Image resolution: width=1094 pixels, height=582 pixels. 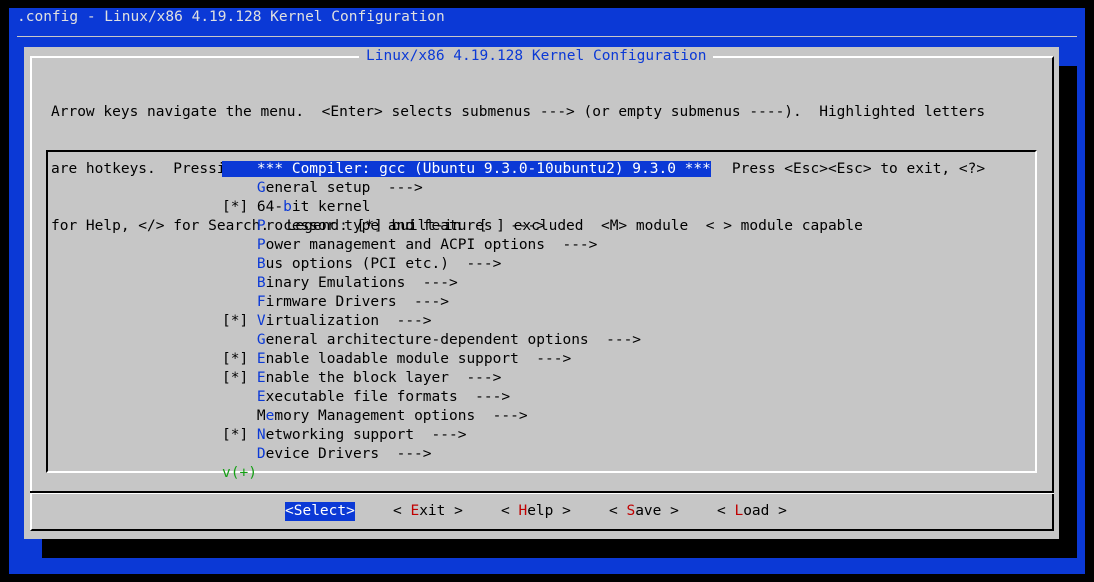 I want to click on help-button: < Help >, so click(x=536, y=511).